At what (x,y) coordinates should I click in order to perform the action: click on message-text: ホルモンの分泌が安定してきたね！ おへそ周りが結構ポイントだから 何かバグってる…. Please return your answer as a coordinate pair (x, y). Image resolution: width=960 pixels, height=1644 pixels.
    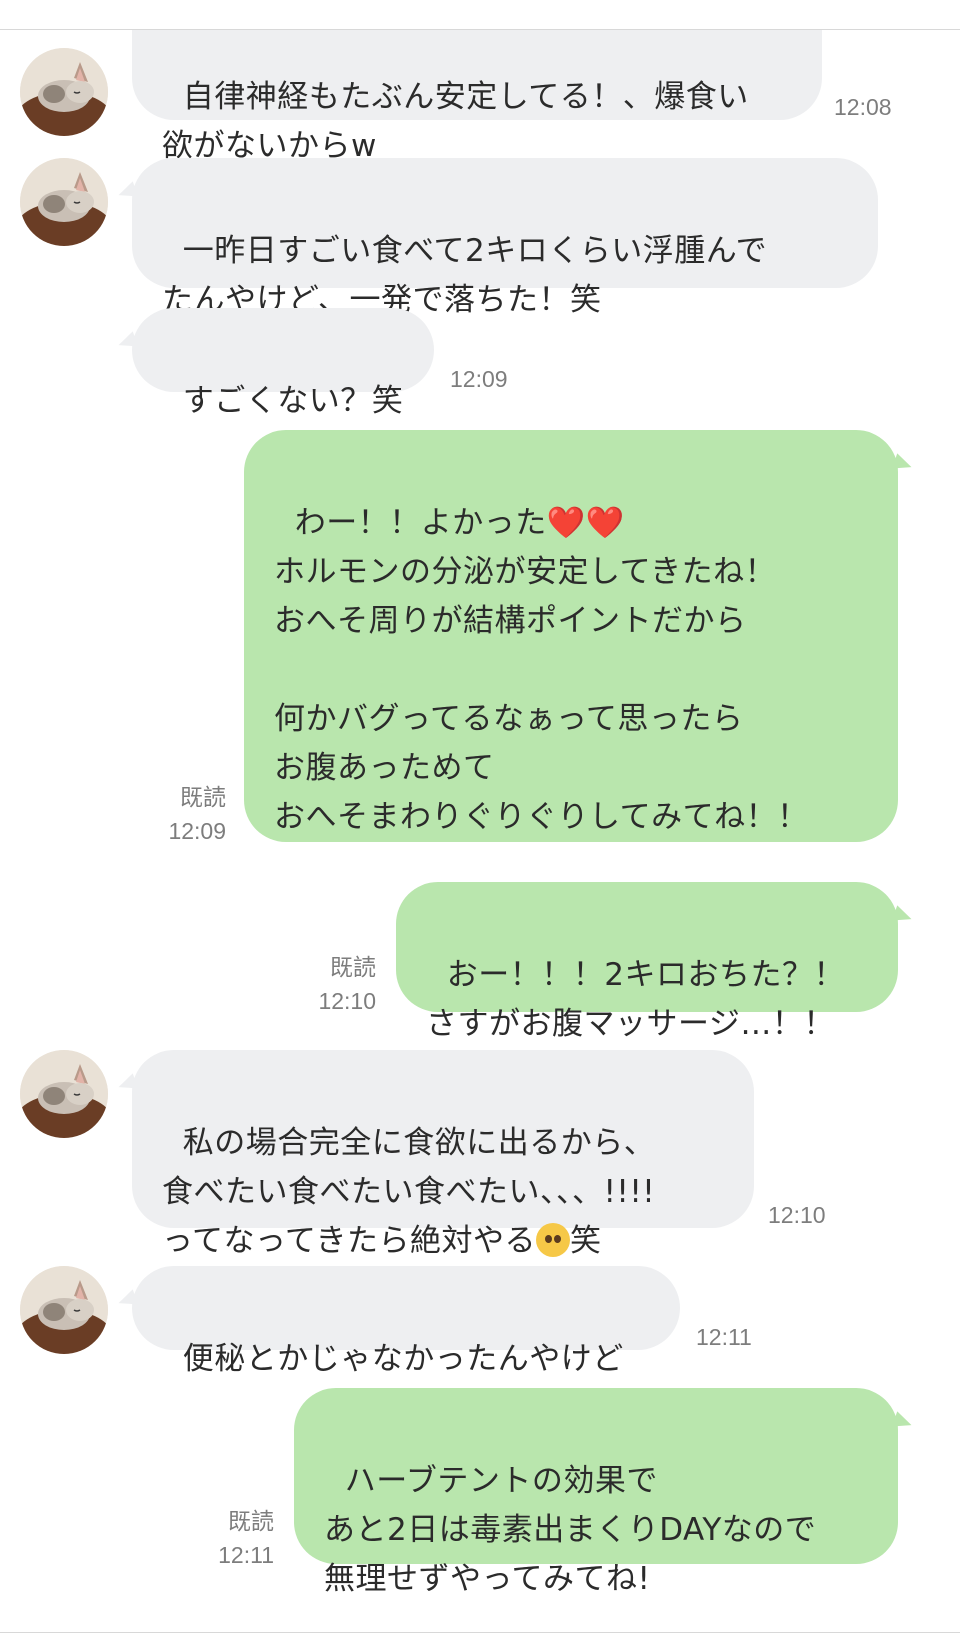
    Looking at the image, I should click on (541, 694).